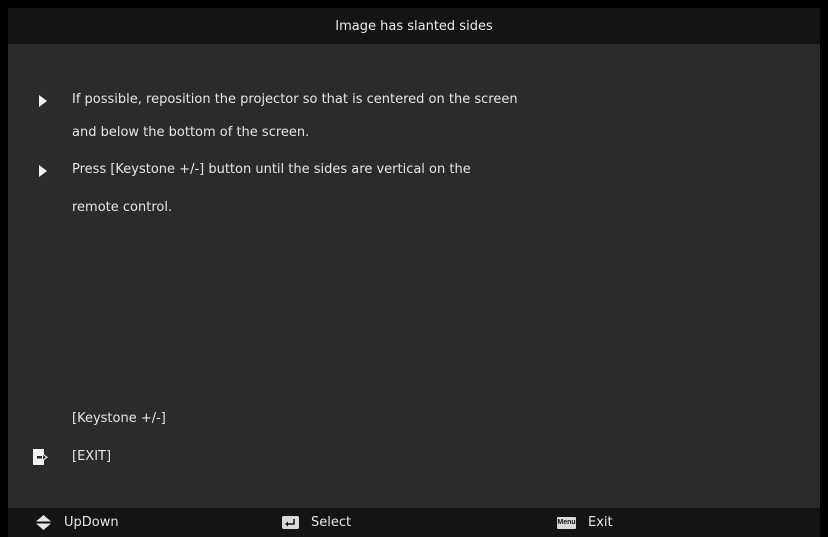 Image resolution: width=828 pixels, height=537 pixels. Describe the element at coordinates (40, 457) in the screenshot. I see `exit-door-icon` at that location.